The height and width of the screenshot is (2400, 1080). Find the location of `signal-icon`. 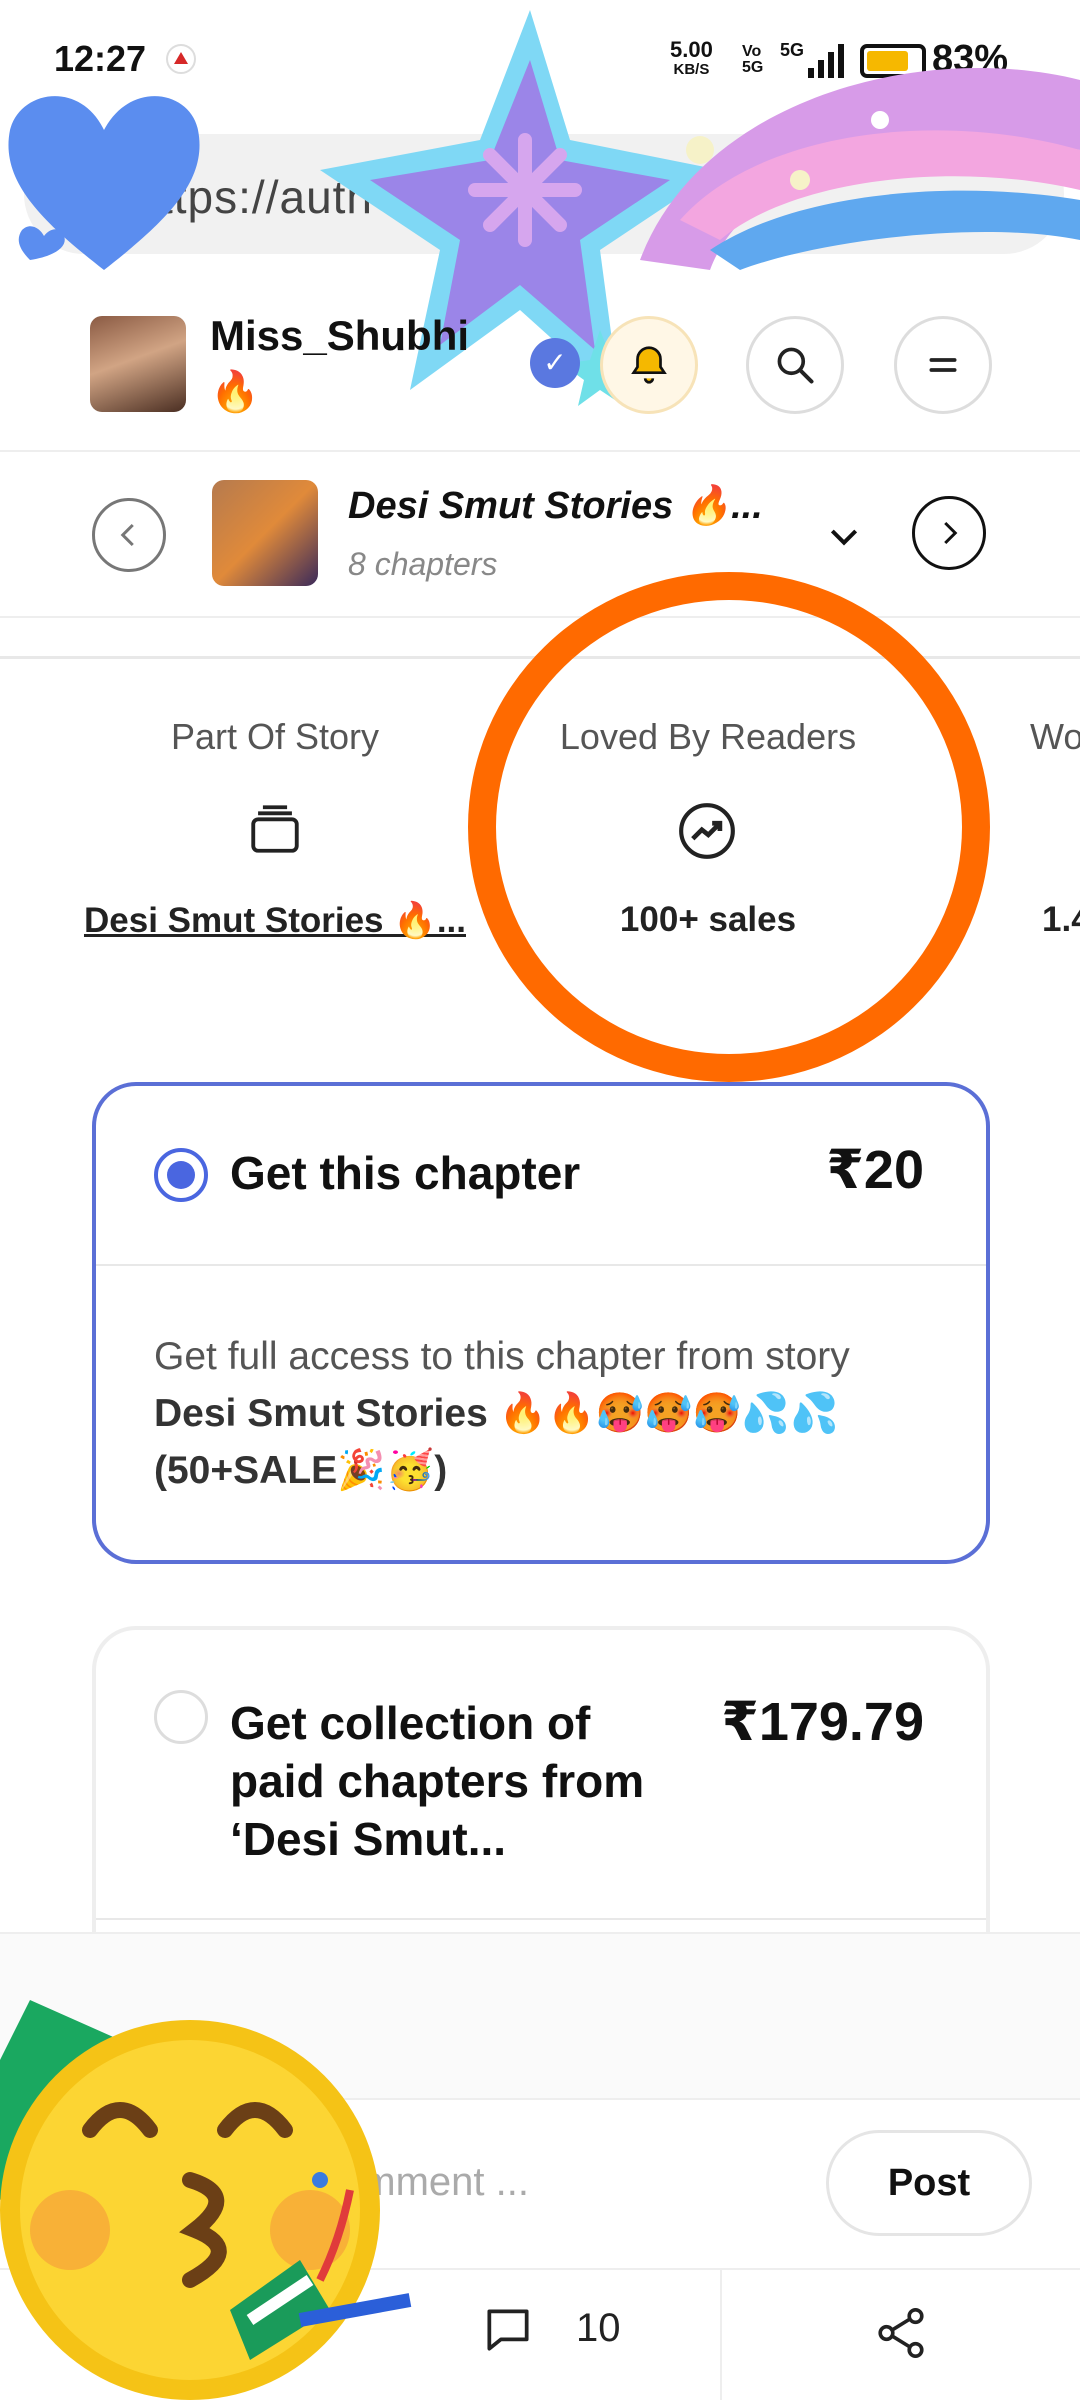

signal-icon is located at coordinates (826, 62).